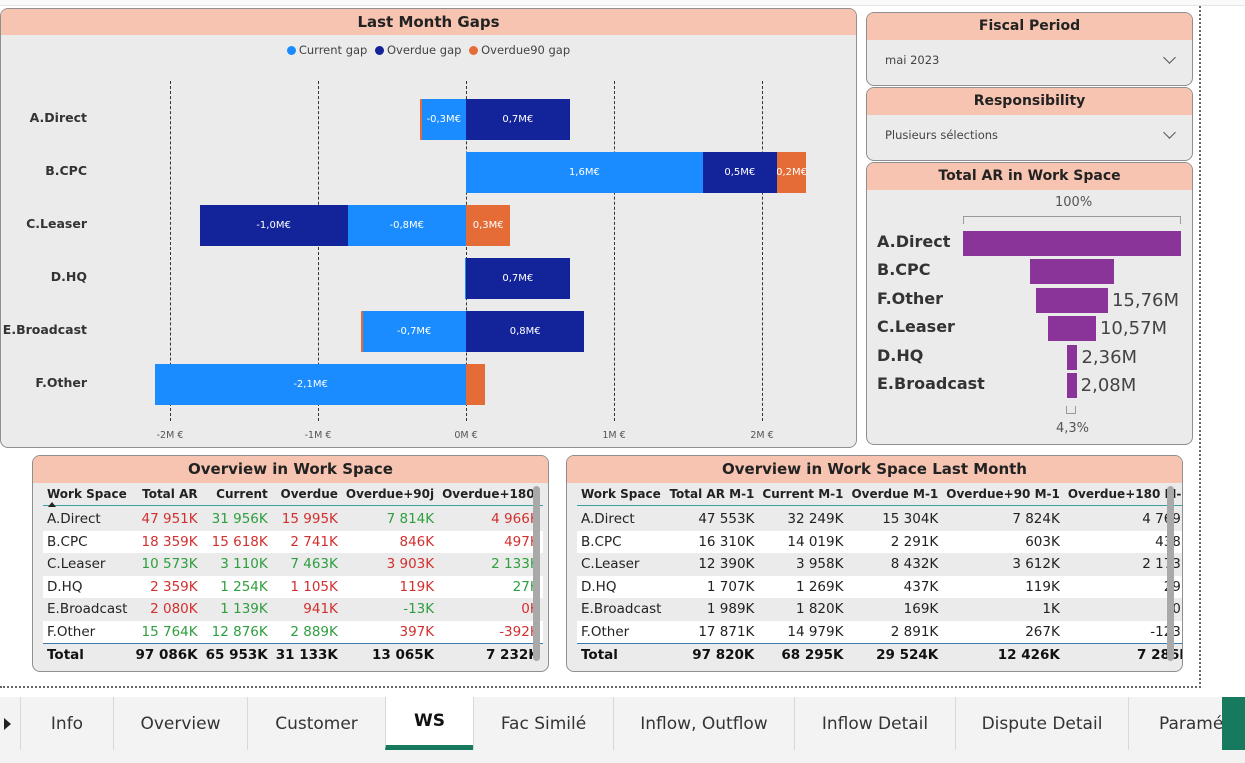 The image size is (1245, 763). What do you see at coordinates (802, 494) in the screenshot?
I see `column-header: Current M-1` at bounding box center [802, 494].